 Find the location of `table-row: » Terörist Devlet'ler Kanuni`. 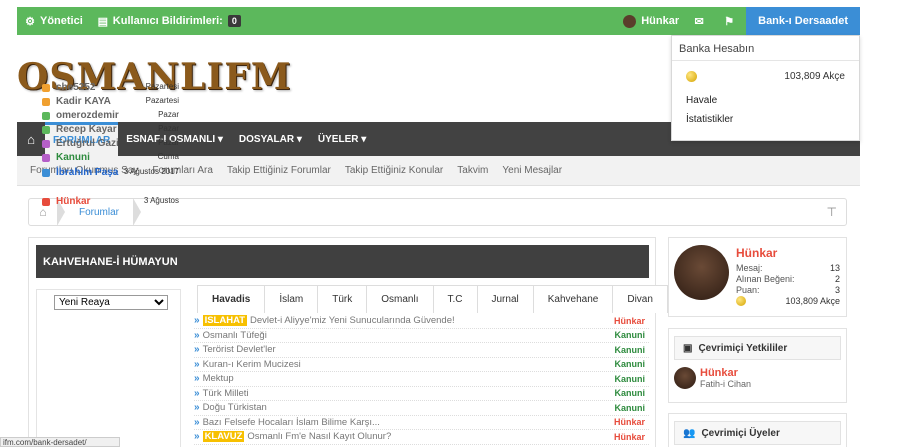

table-row: » Terörist Devlet'ler Kanuni is located at coordinates (421, 350).